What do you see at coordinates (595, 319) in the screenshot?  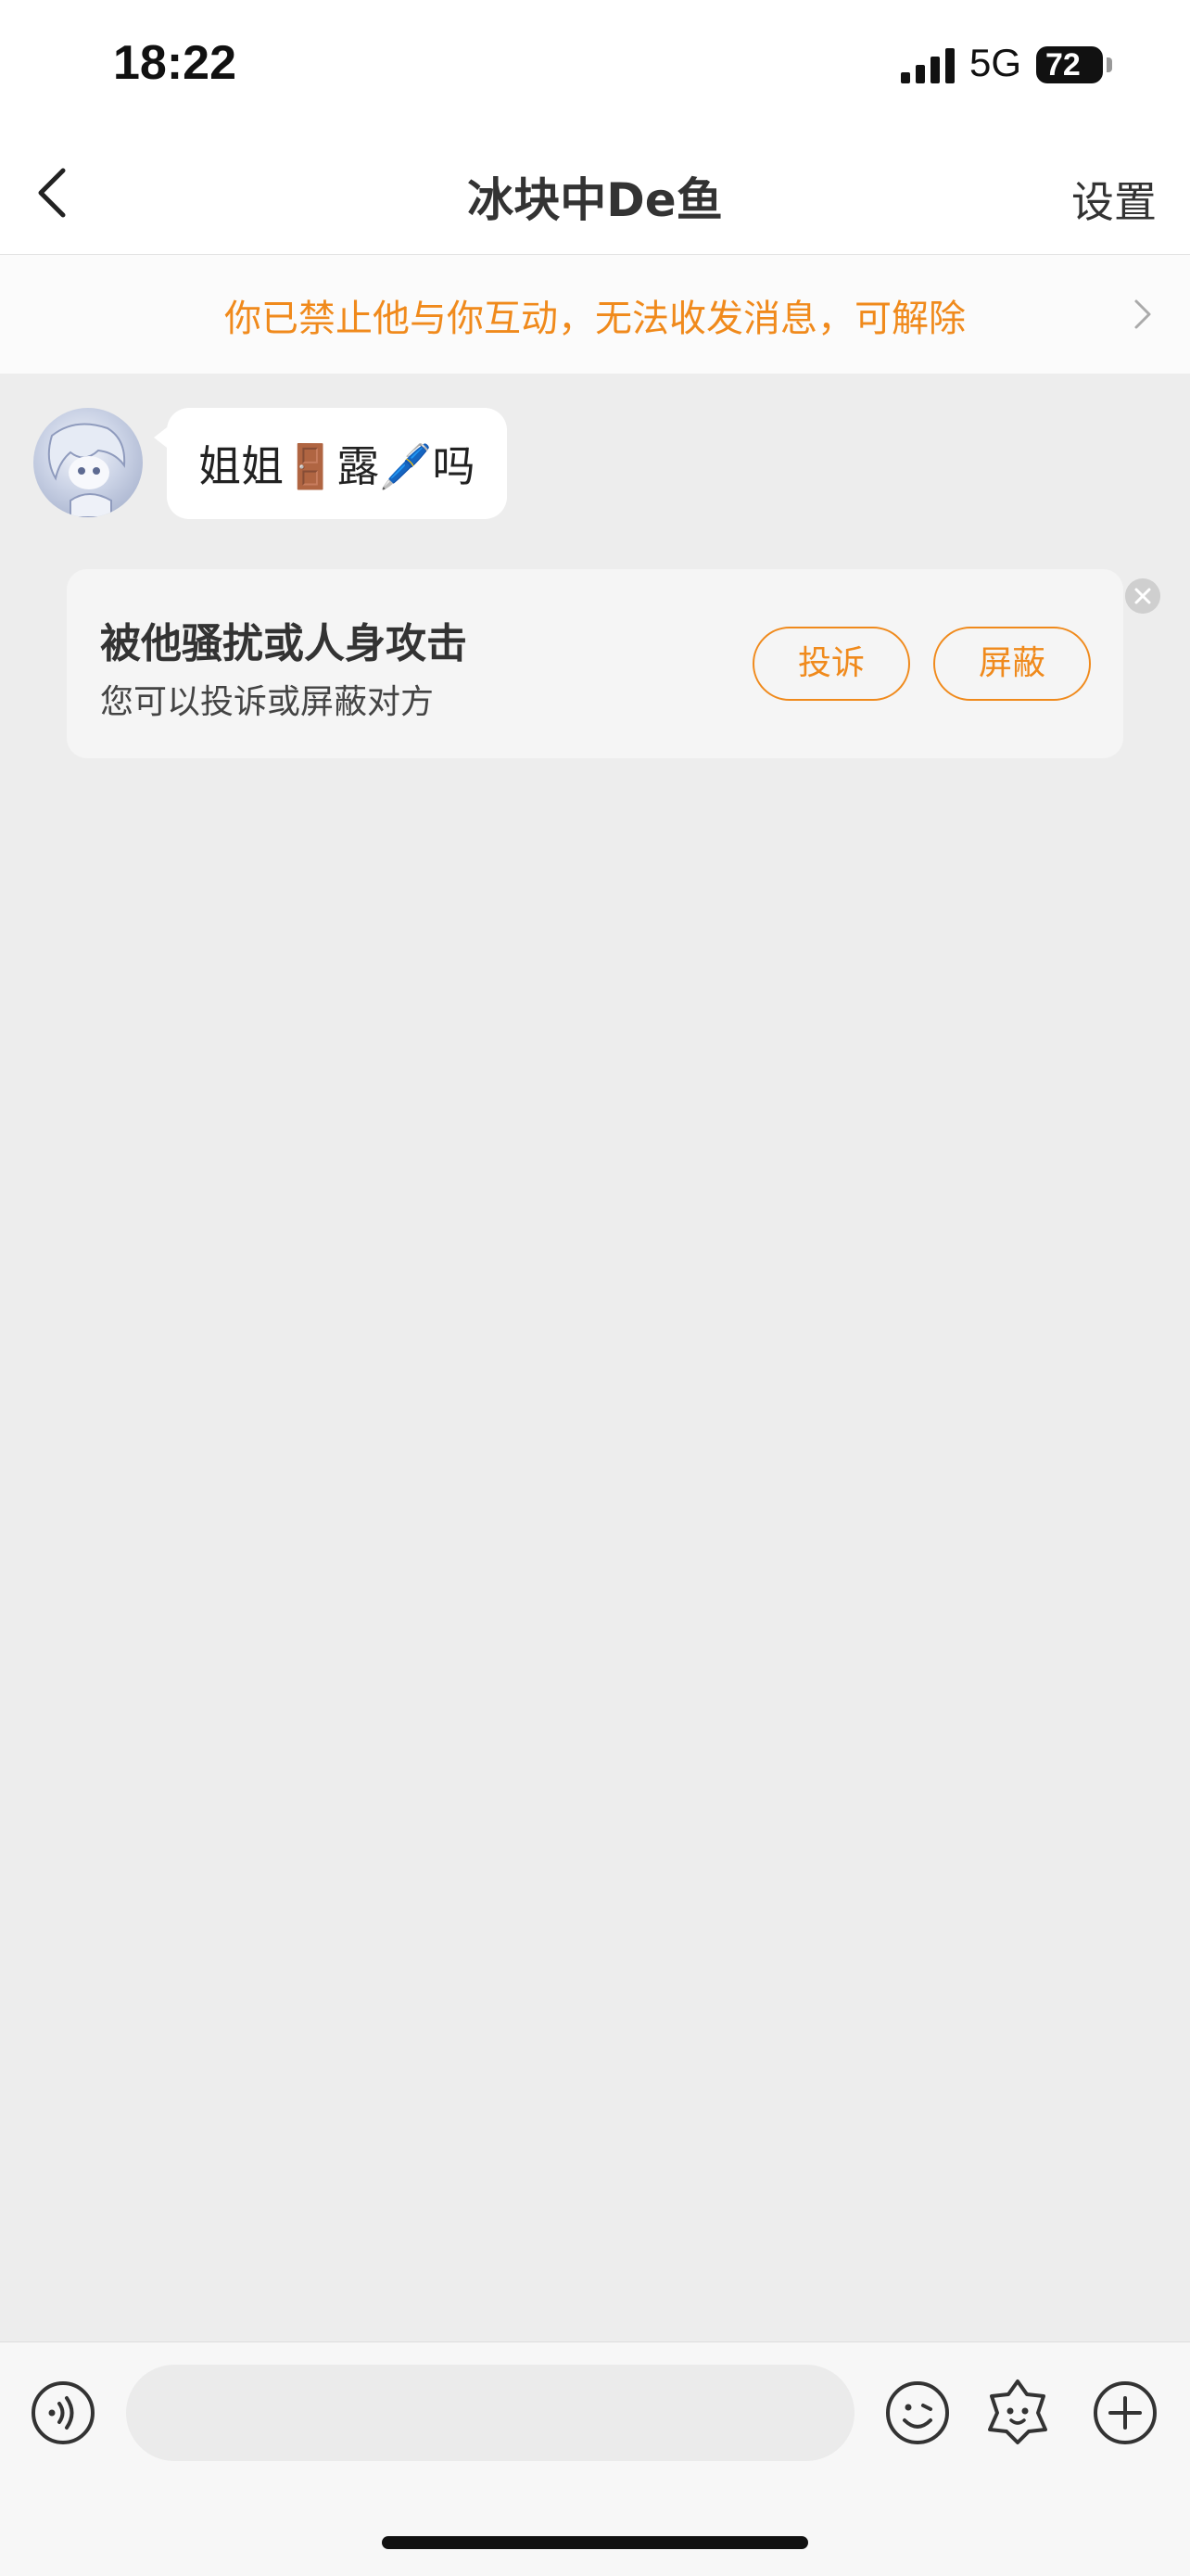 I see `blocked-banner-text: 你已禁止他与你互动，无法收发消息，可解除` at bounding box center [595, 319].